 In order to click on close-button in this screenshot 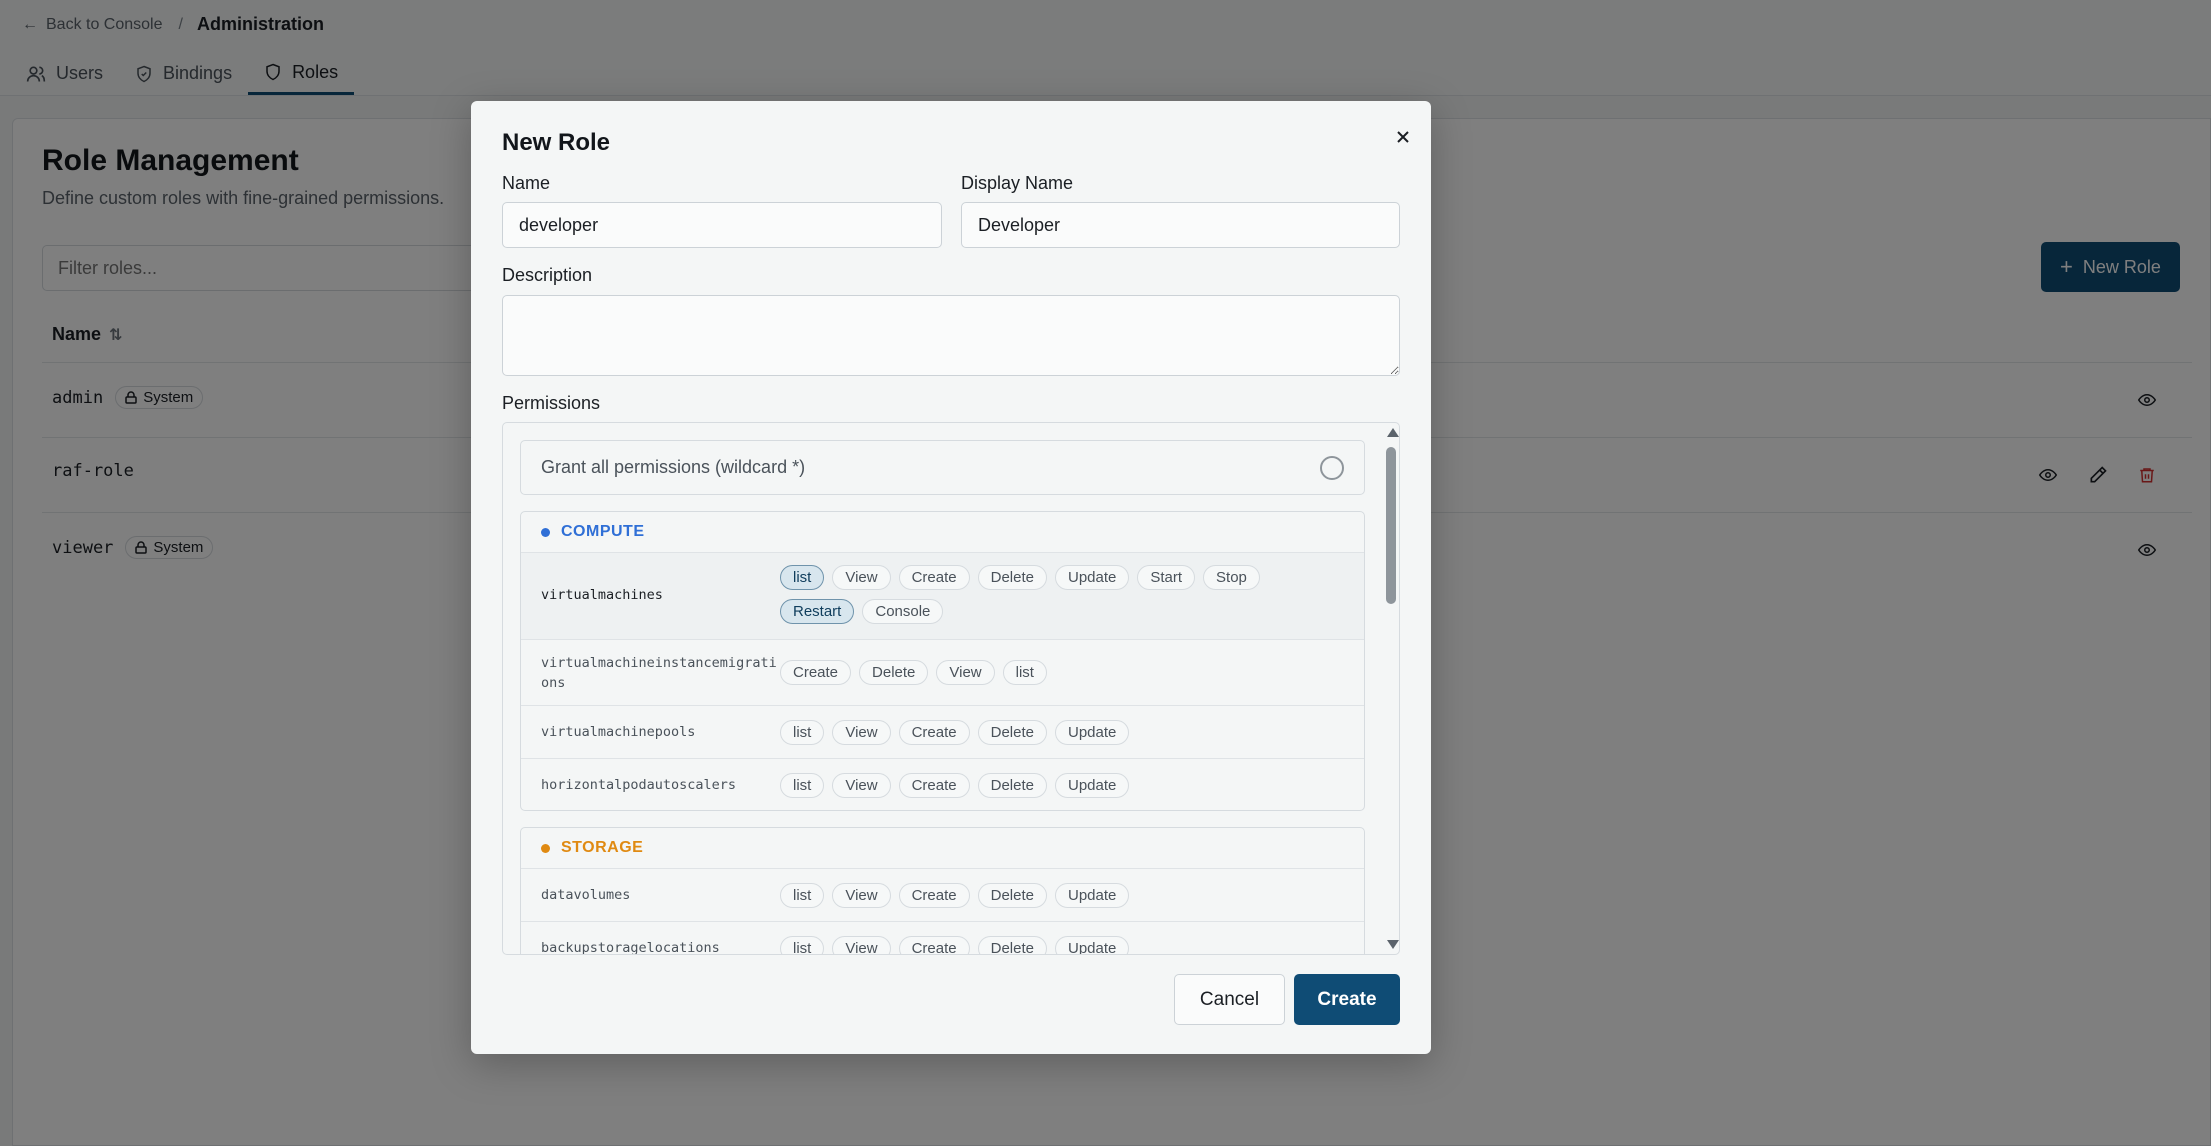, I will do `click(1403, 137)`.